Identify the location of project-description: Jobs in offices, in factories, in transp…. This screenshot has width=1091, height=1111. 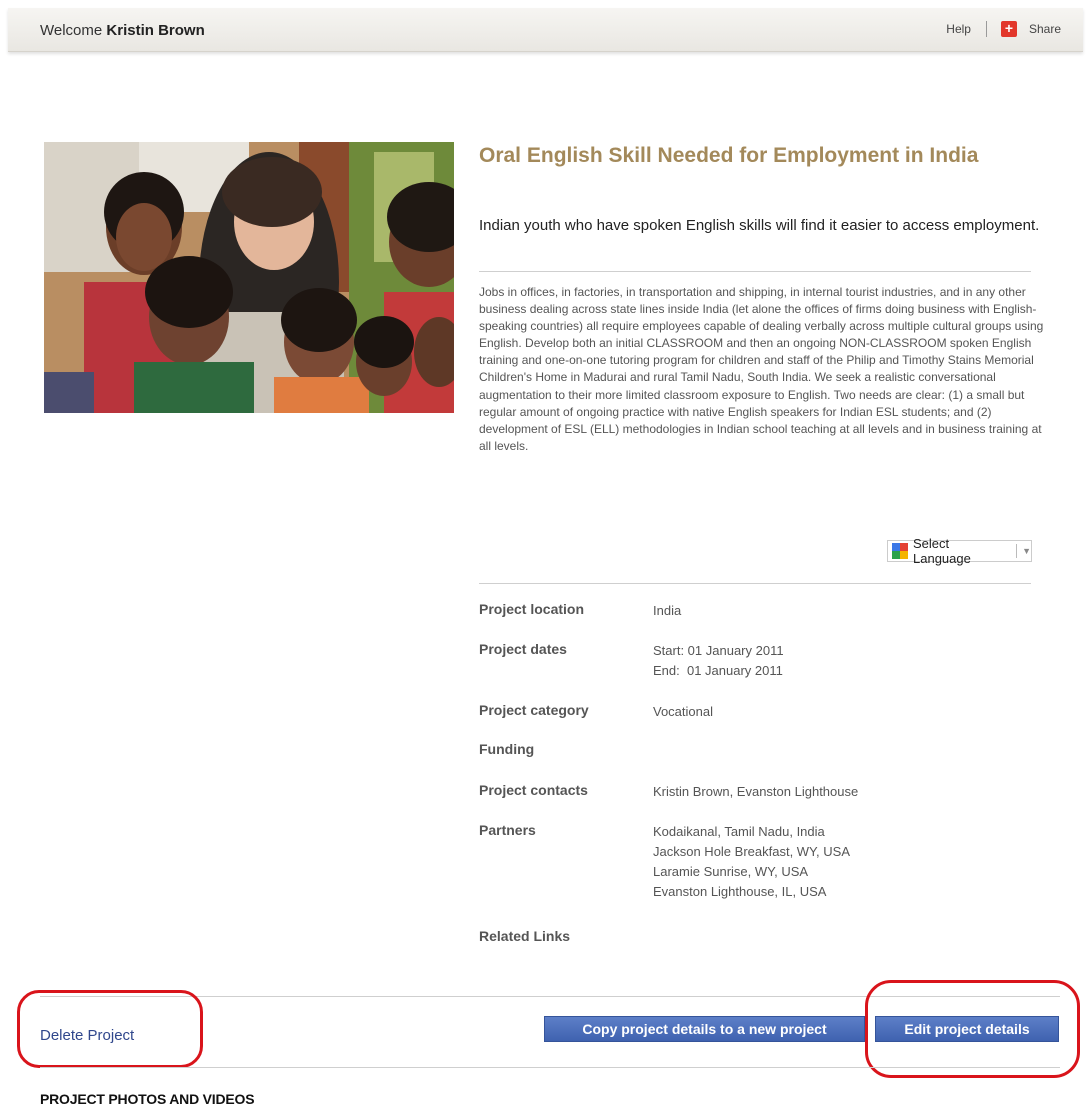
(761, 369).